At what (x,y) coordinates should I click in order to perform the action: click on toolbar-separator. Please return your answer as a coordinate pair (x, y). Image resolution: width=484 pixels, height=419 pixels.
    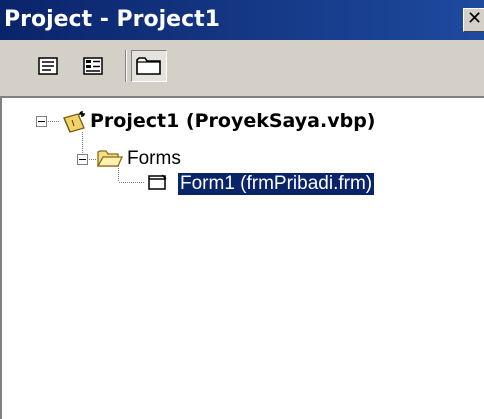
    Looking at the image, I should click on (126, 66).